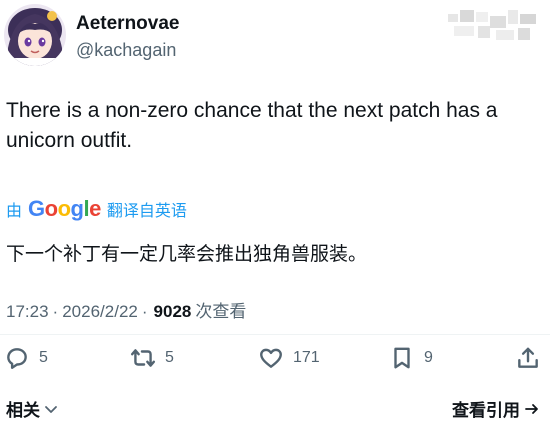 The width and height of the screenshot is (550, 439). Describe the element at coordinates (187, 254) in the screenshot. I see `translated-text: 下一个补丁有一定几率会推出独角兽服装。` at that location.